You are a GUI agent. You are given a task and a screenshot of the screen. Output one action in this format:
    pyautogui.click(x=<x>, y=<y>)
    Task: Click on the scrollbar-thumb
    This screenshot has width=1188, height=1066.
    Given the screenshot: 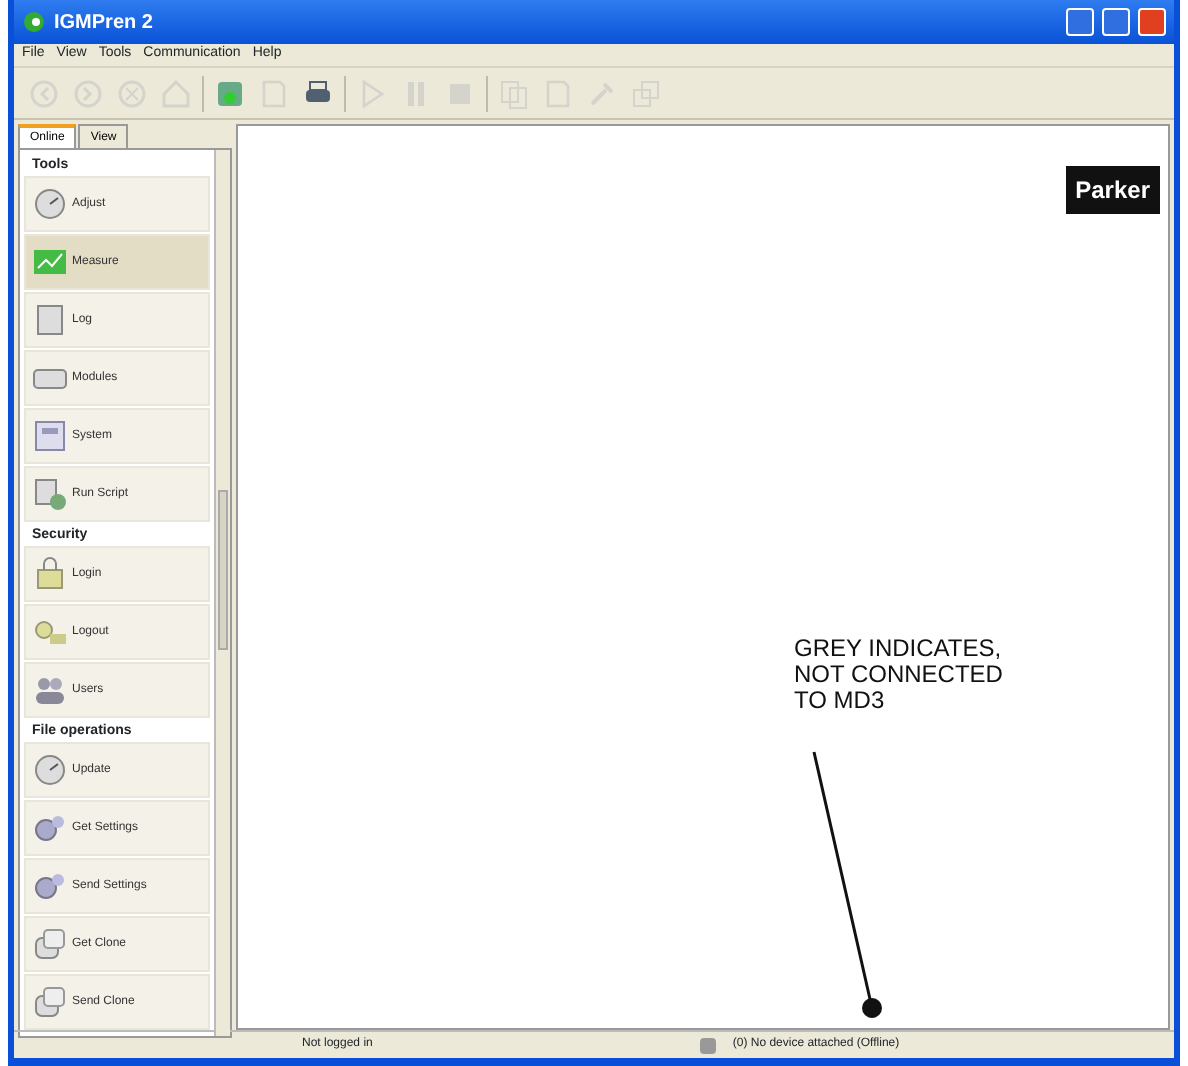 What is the action you would take?
    pyautogui.click(x=223, y=570)
    